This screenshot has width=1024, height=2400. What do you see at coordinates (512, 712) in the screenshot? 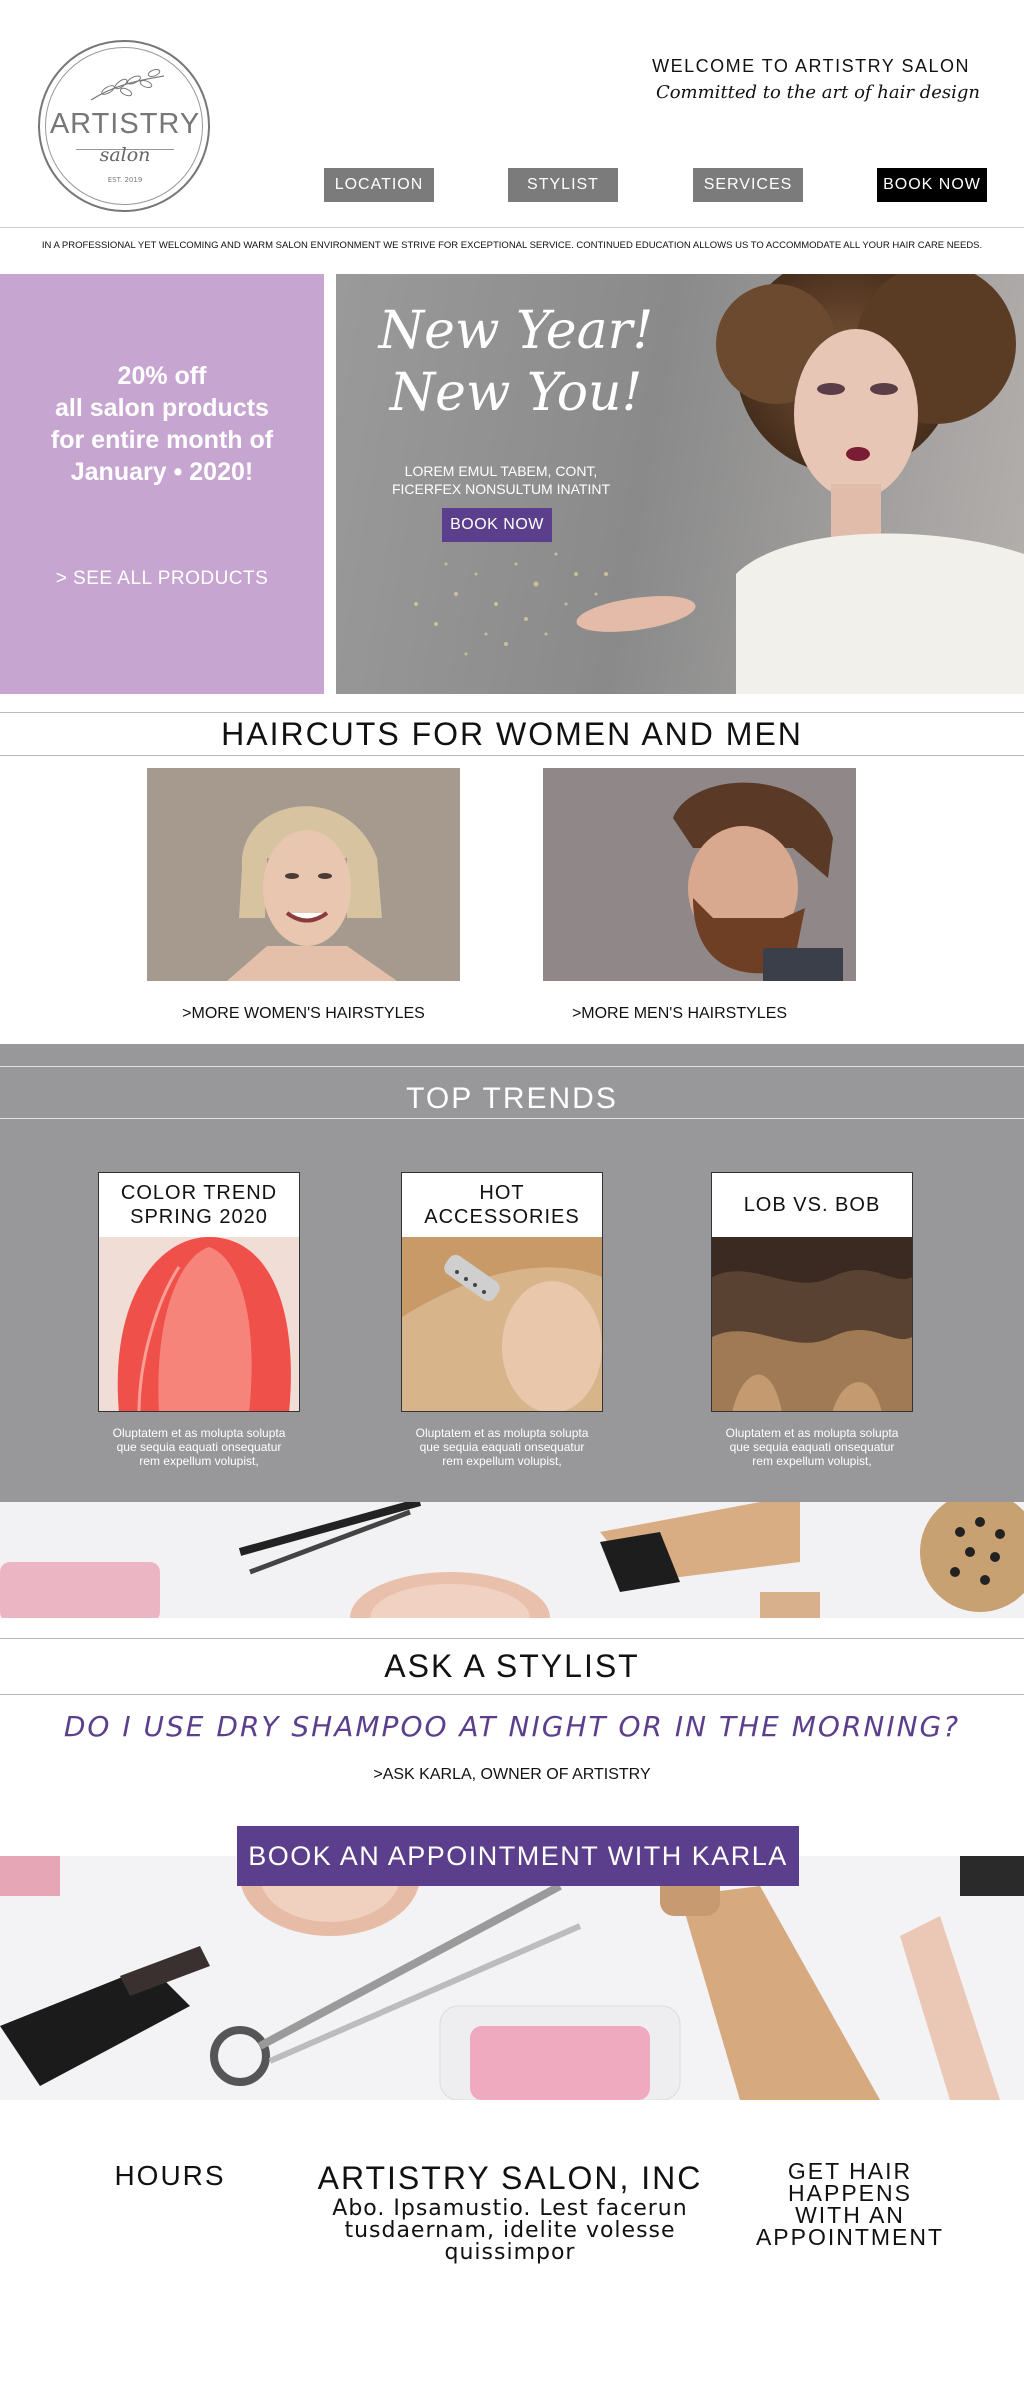
I see `haircuts-rule-top` at bounding box center [512, 712].